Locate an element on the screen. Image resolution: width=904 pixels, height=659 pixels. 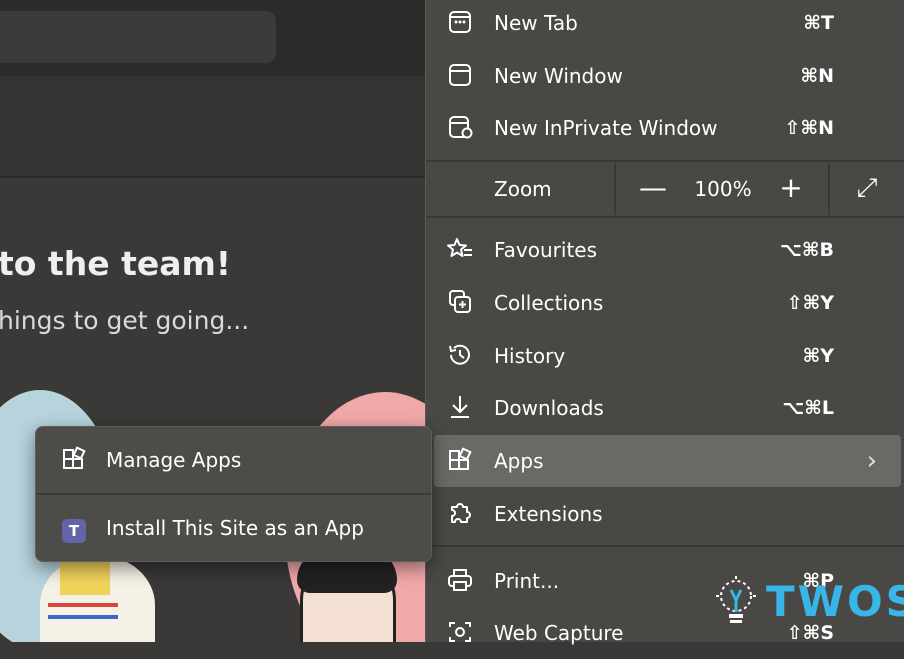
illustration-character is located at coordinates (347, 595).